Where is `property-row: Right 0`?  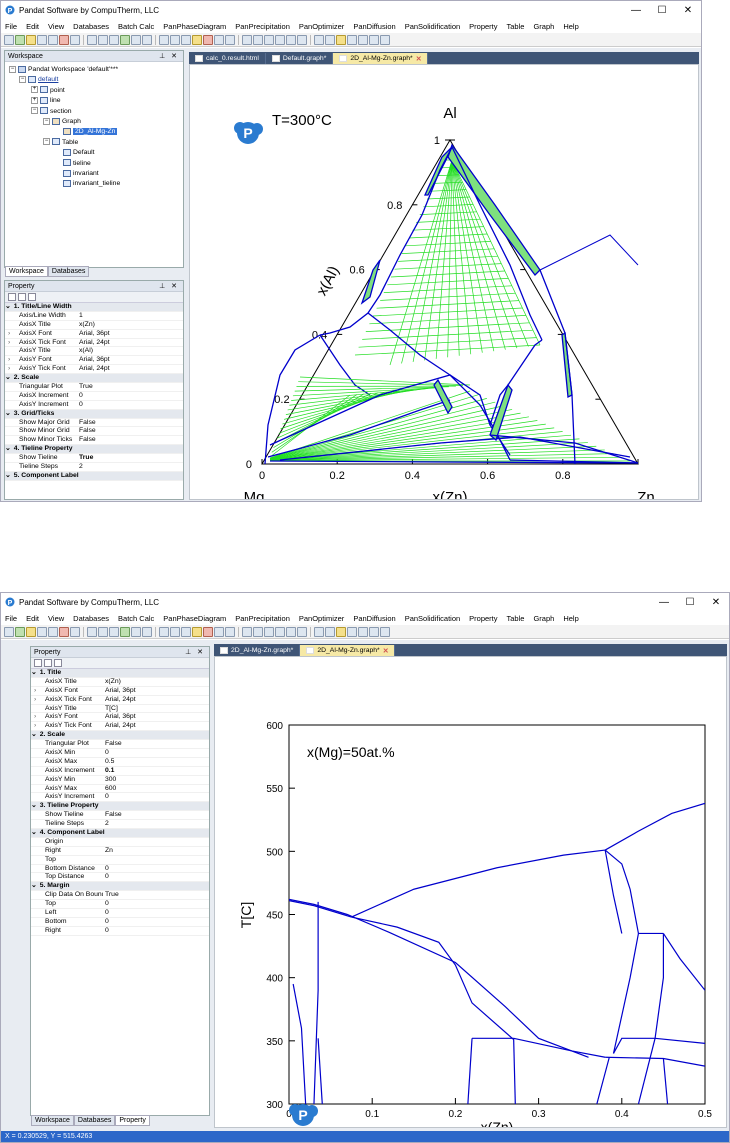
property-row: Right 0 is located at coordinates (120, 931).